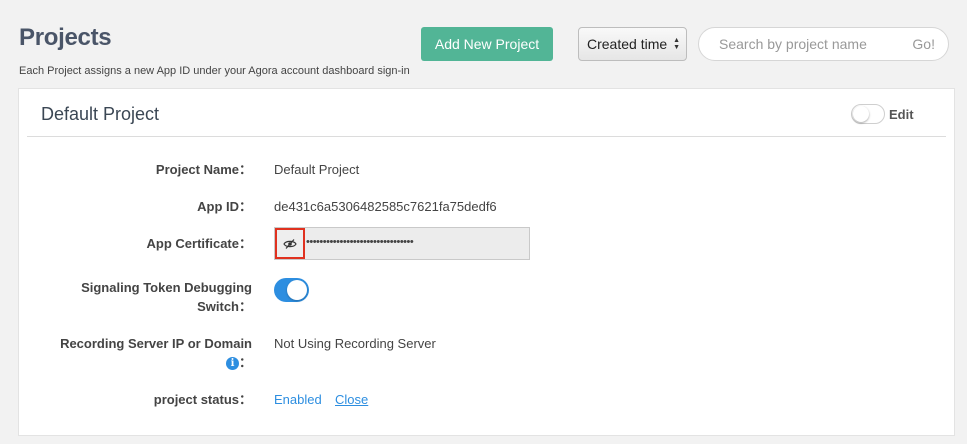  I want to click on recording-colon: ：, so click(245, 362).